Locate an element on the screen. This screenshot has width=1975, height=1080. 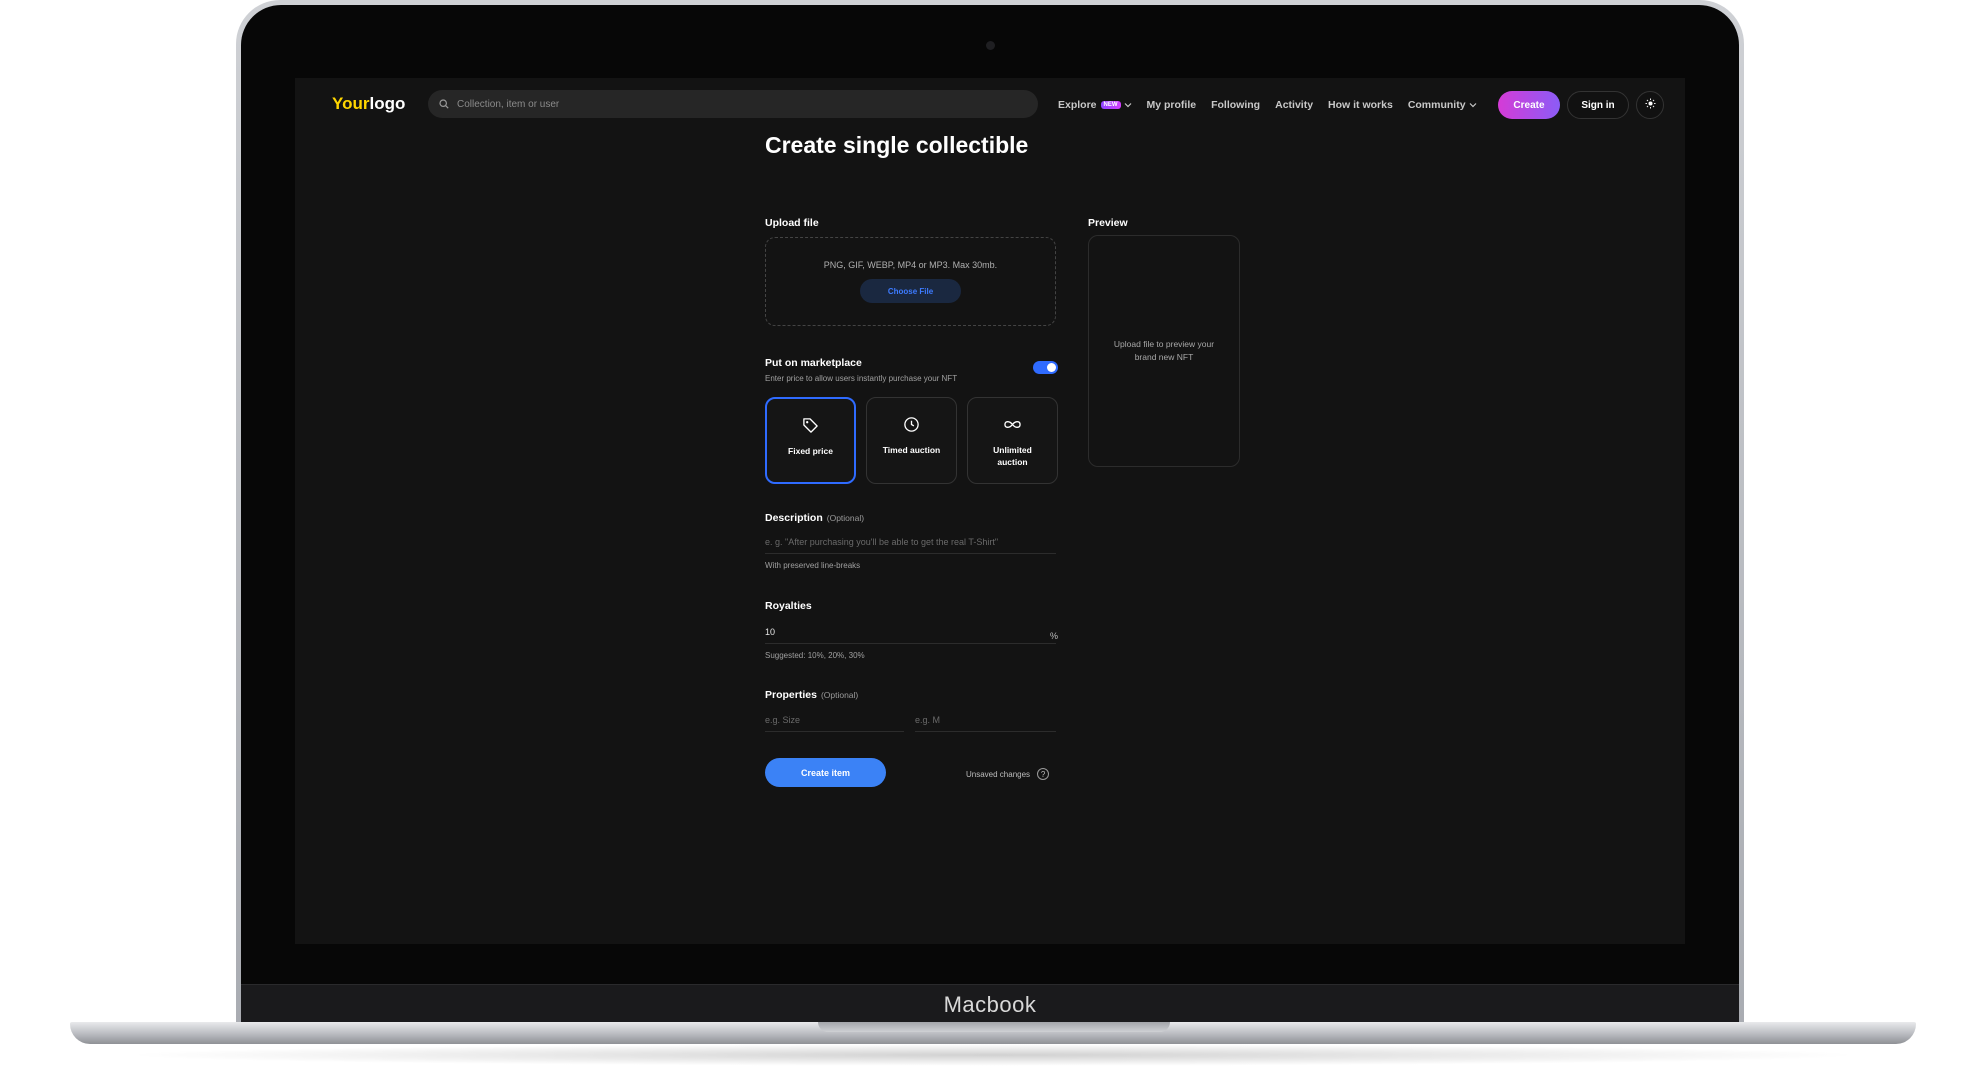
nav-community-label: Community is located at coordinates (1436, 105).